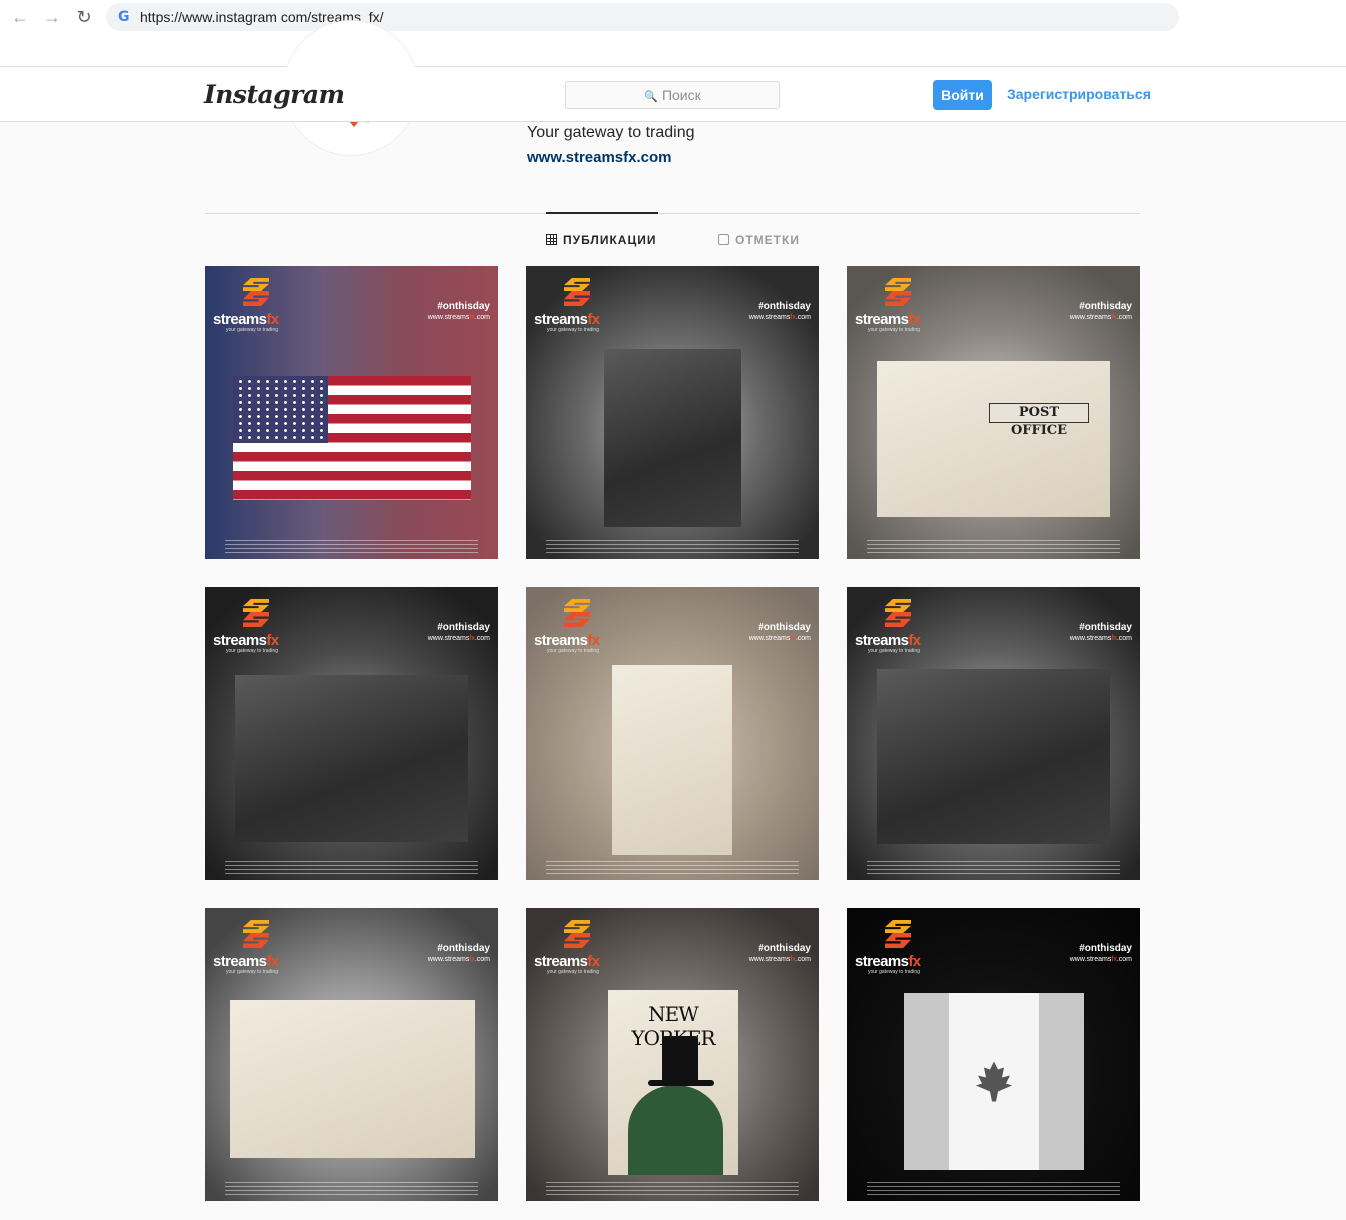 The image size is (1346, 1220). I want to click on post-office-sign: POST OFFICE, so click(1039, 420).